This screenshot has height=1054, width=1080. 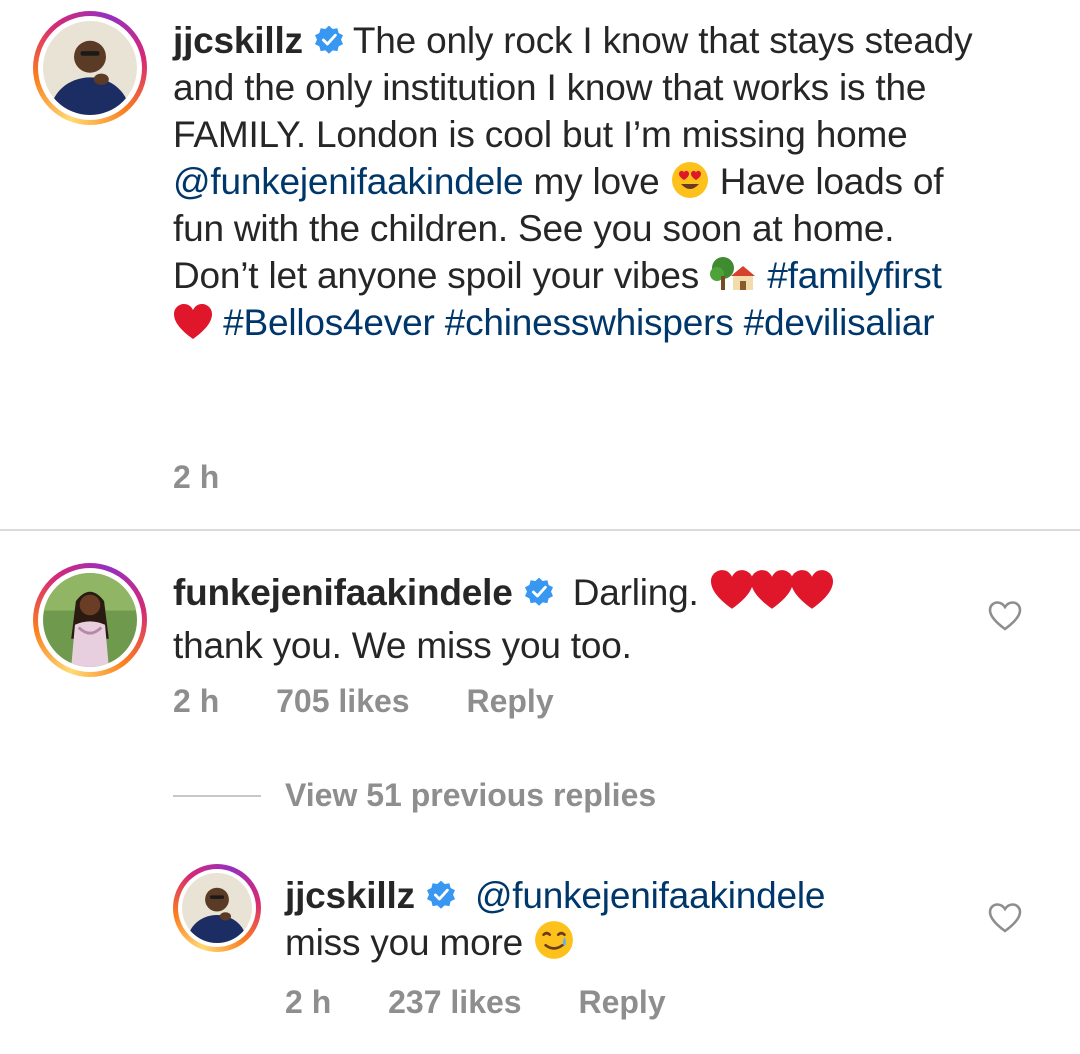 I want to click on comment-time: 2 h, so click(x=196, y=701).